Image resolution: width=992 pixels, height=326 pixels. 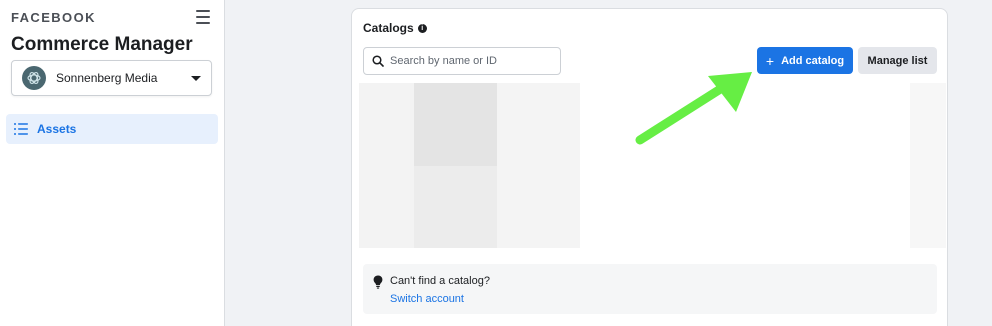 I want to click on tip-text: Can't find a catalog?, so click(x=440, y=281).